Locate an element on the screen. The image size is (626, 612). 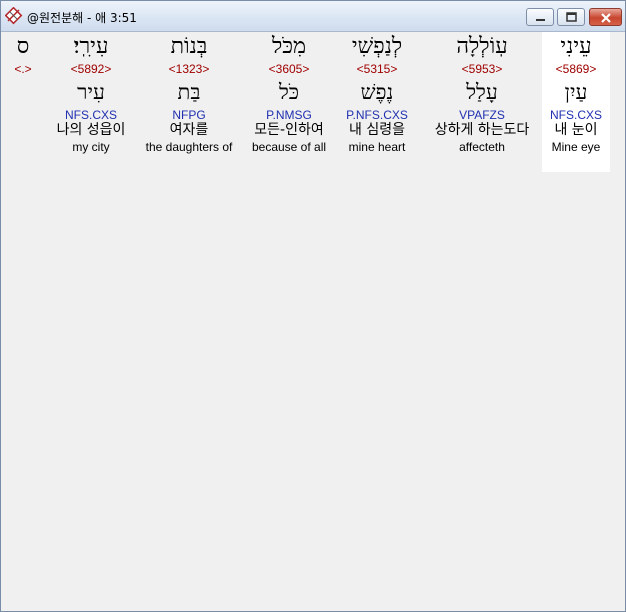
close-icon is located at coordinates (606, 18).